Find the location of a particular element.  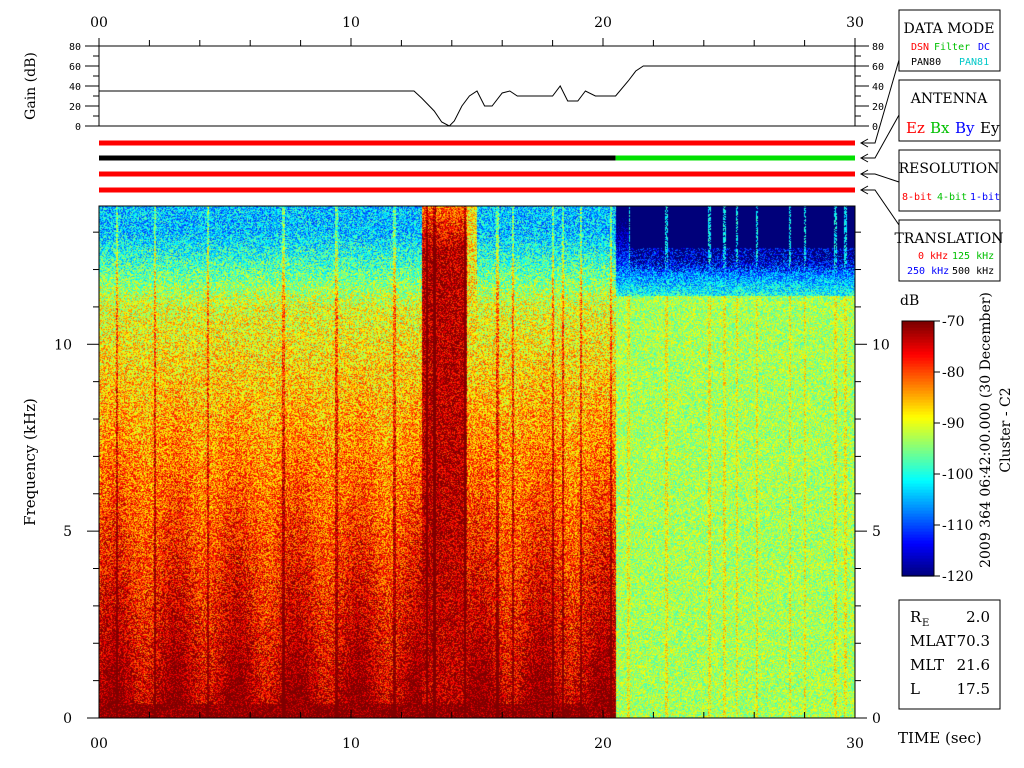

translation-title: TRANSLATION is located at coordinates (948, 239).